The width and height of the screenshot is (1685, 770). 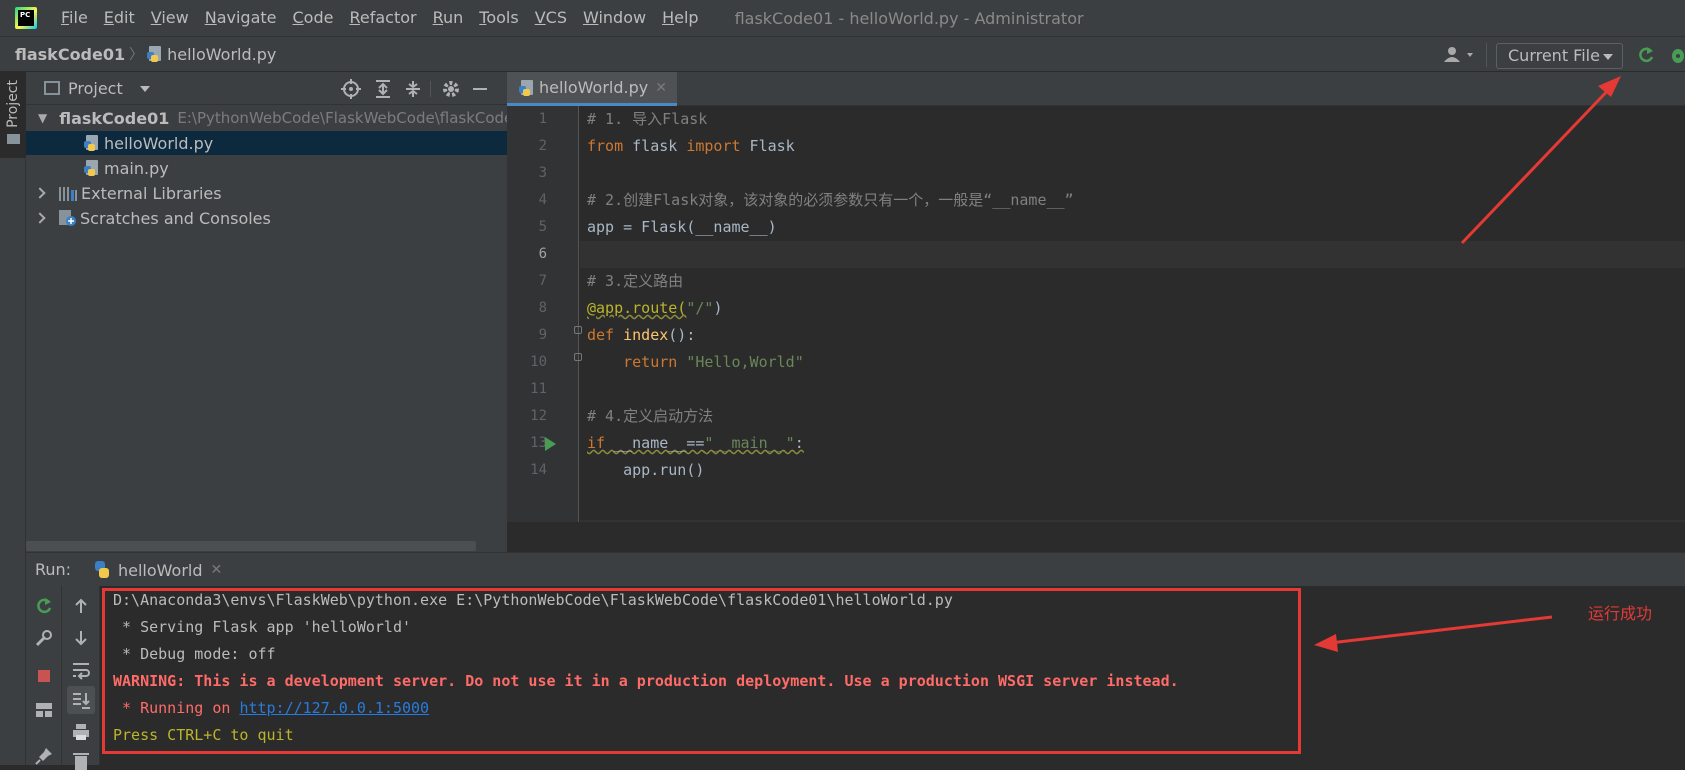 I want to click on tree-row-external-libraries: External Libraries, so click(x=266, y=193).